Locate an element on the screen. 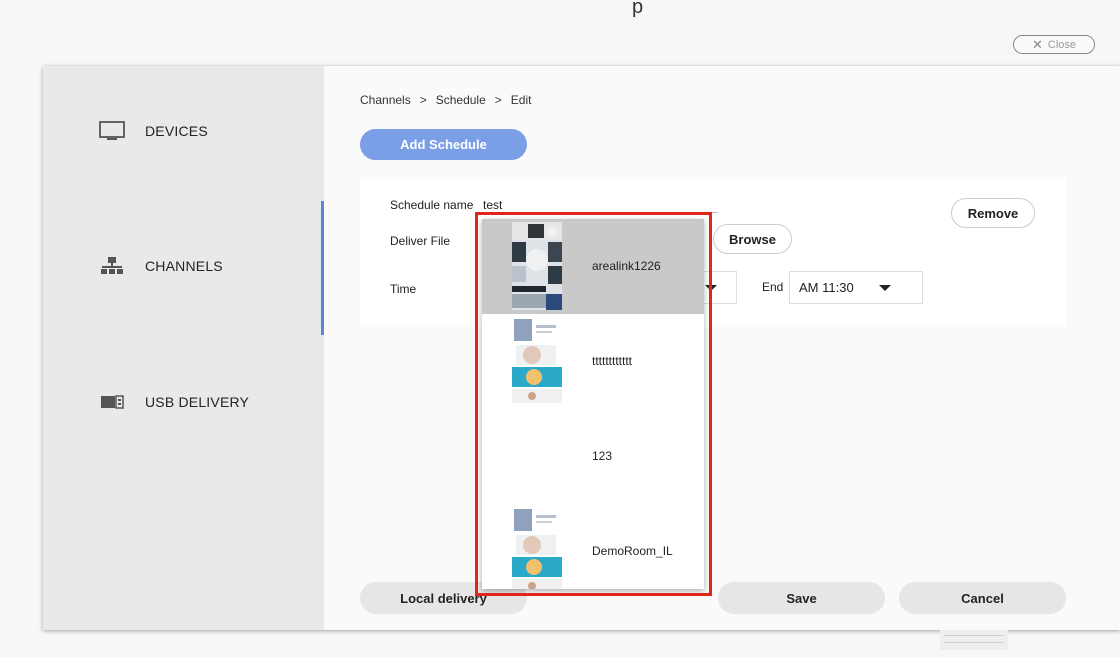  add-schedule-button: Add Schedule is located at coordinates (443, 144).